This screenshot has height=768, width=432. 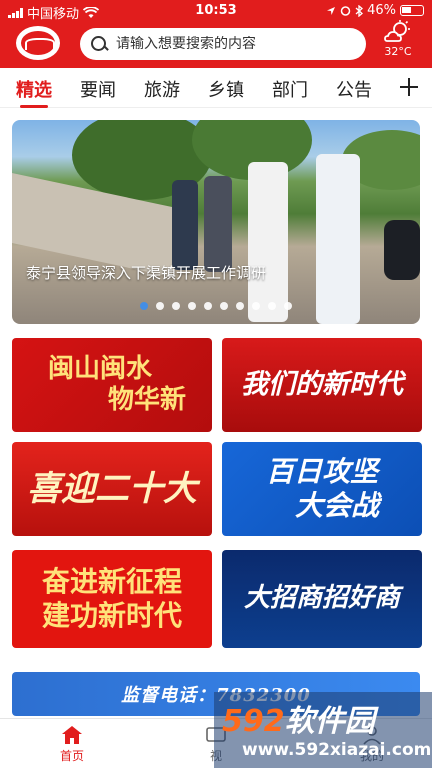 I want to click on nav-home-label: 首页, so click(x=71, y=756).